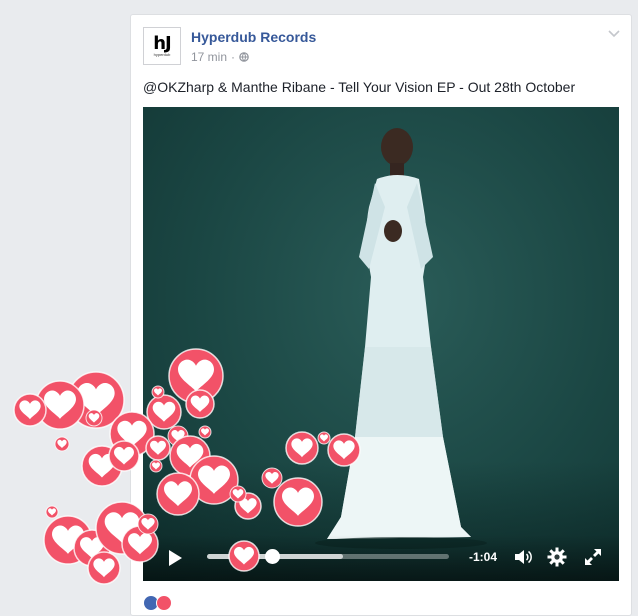 This screenshot has height=616, width=638. Describe the element at coordinates (483, 557) in the screenshot. I see `time-remaining: -1:04` at that location.